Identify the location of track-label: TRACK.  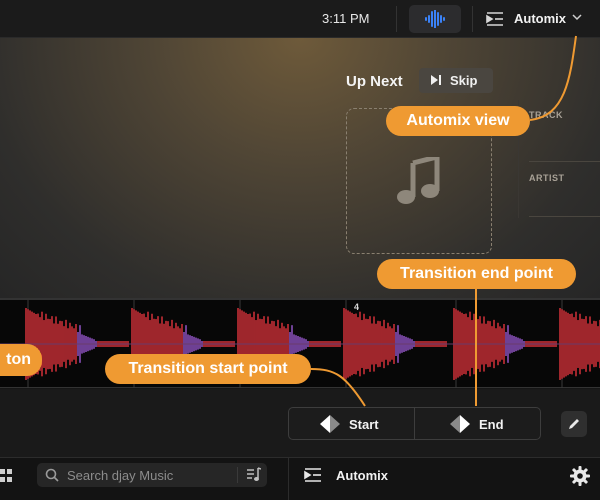
(546, 115).